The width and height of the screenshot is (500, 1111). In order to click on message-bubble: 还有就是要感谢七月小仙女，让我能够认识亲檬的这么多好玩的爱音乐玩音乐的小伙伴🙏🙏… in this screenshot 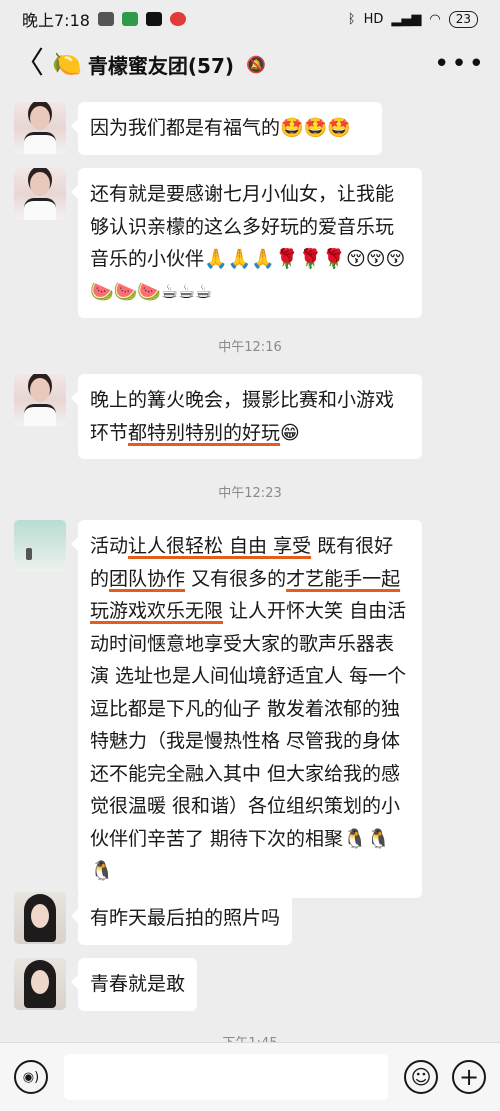, I will do `click(246, 243)`.